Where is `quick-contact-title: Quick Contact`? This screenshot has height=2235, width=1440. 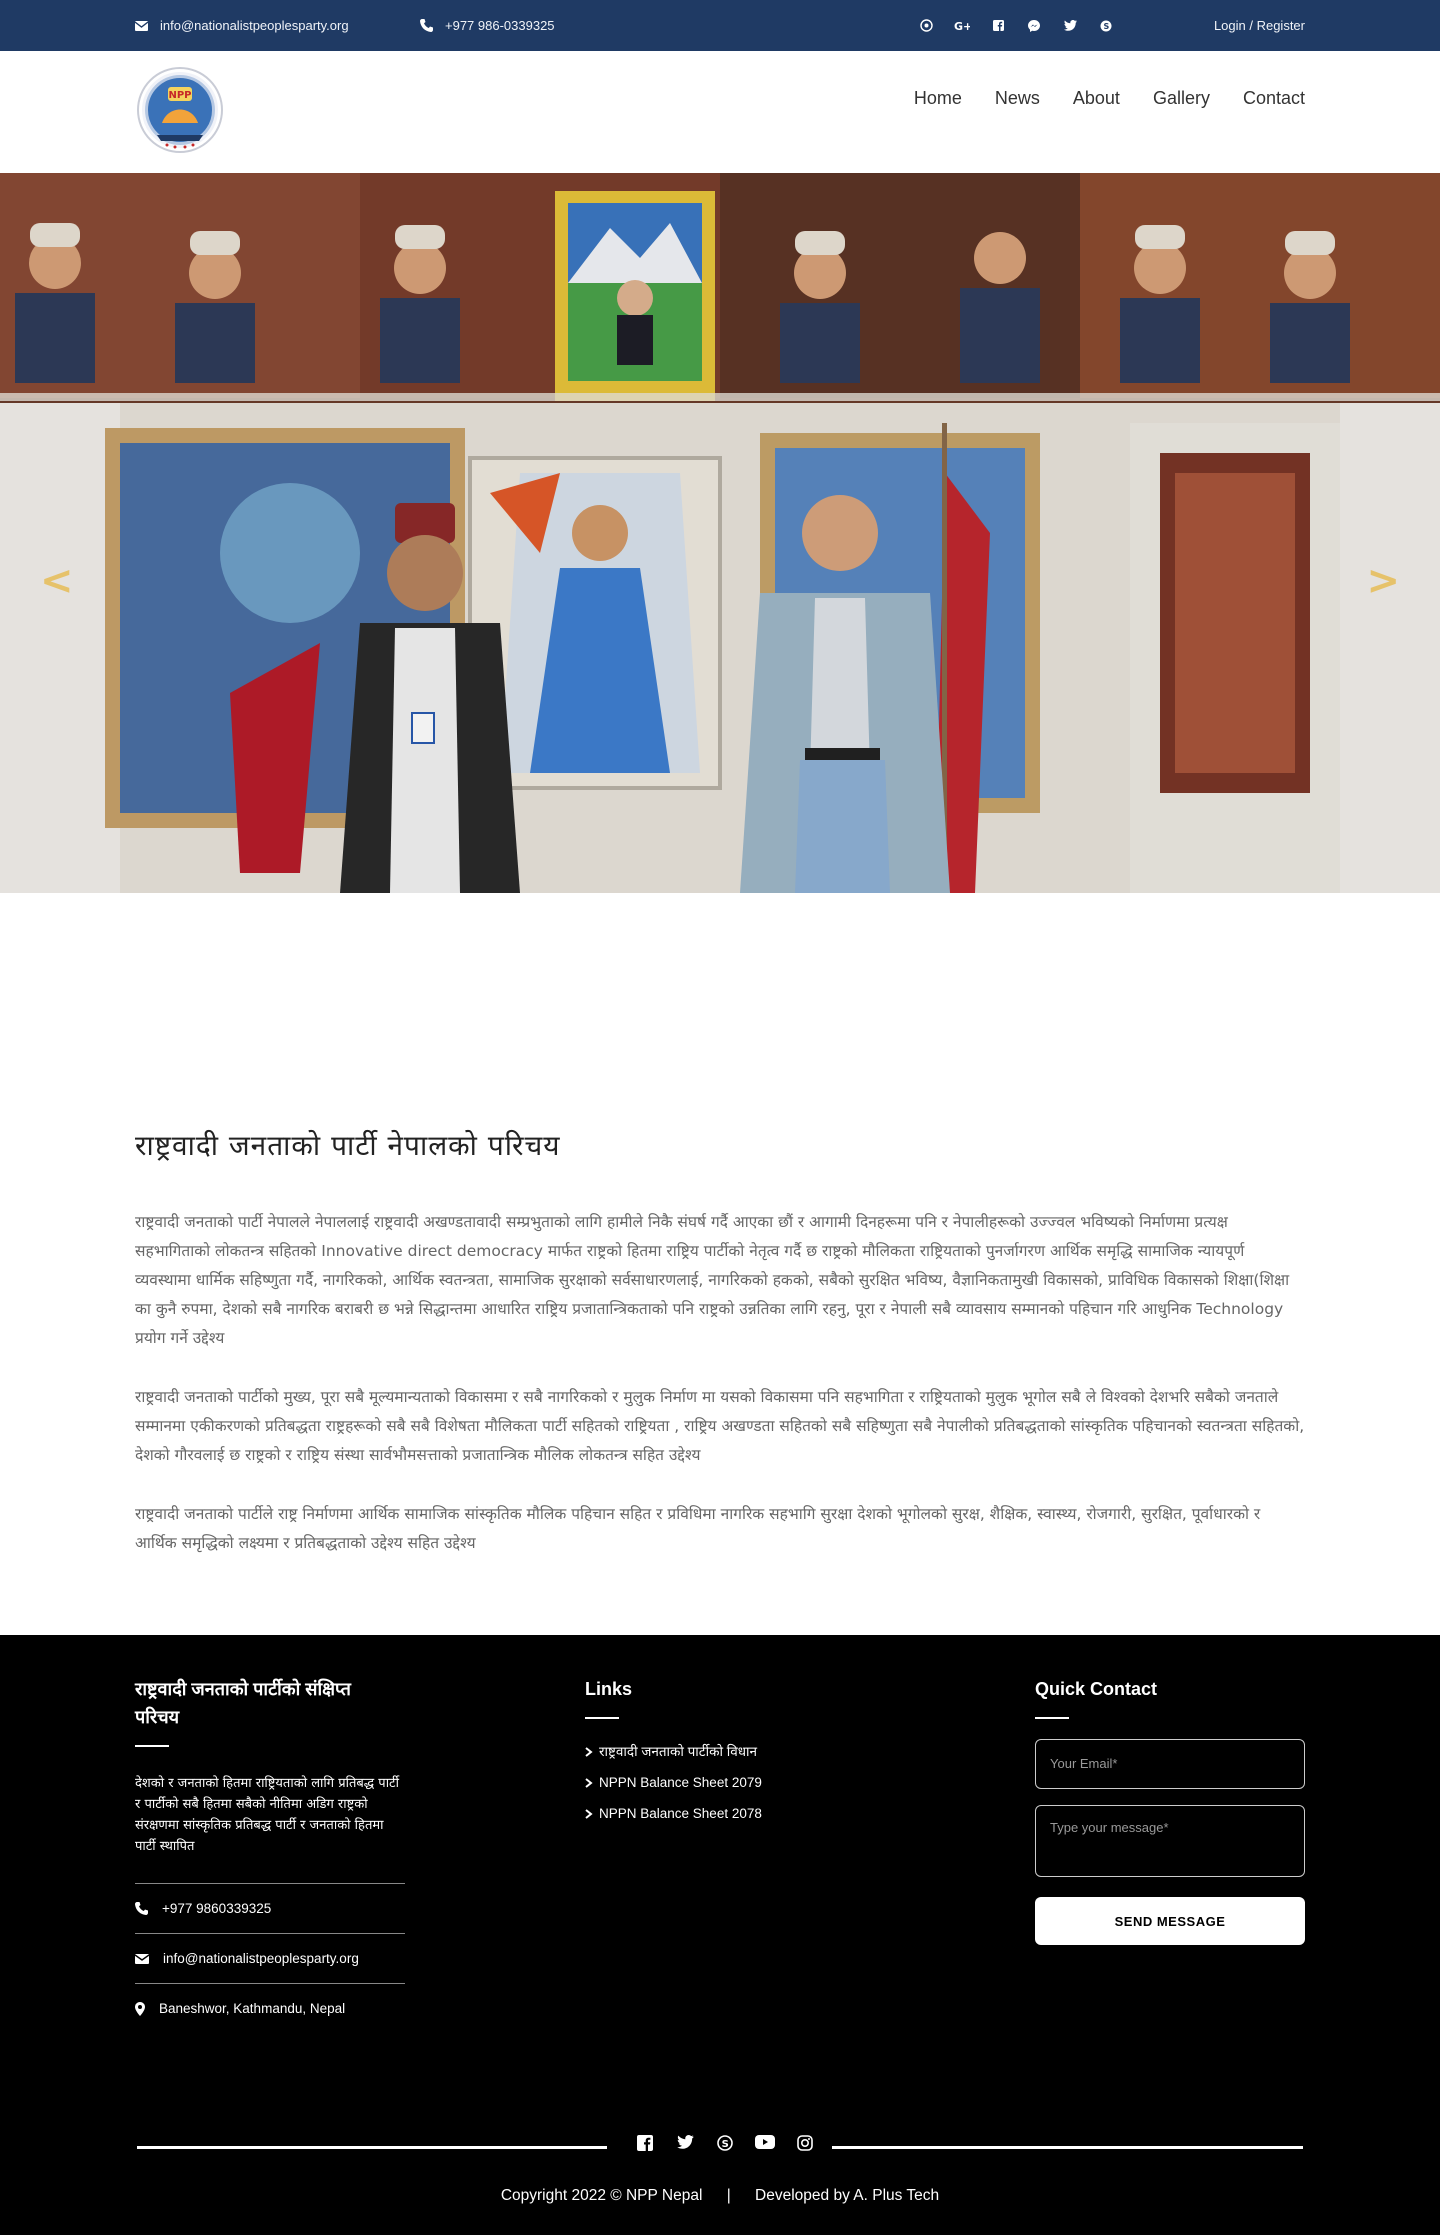 quick-contact-title: Quick Contact is located at coordinates (1096, 1689).